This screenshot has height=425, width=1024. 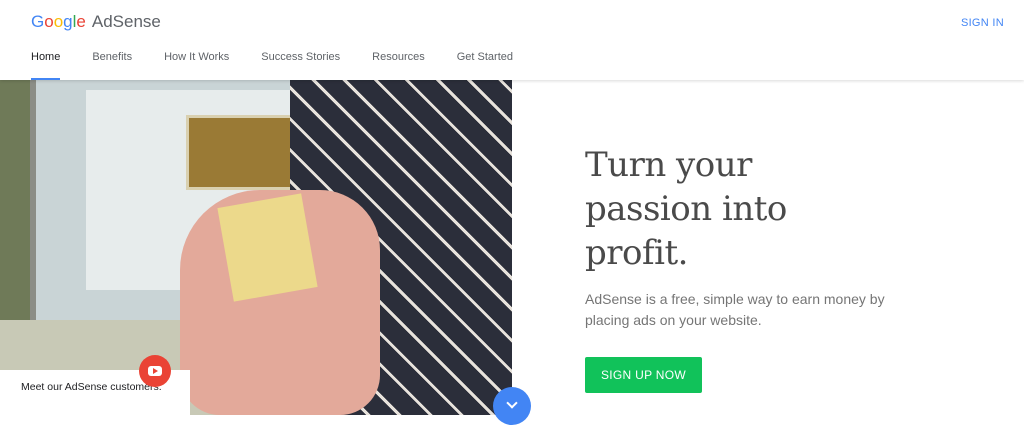 What do you see at coordinates (58, 21) in the screenshot?
I see `google-wordmark: Google` at bounding box center [58, 21].